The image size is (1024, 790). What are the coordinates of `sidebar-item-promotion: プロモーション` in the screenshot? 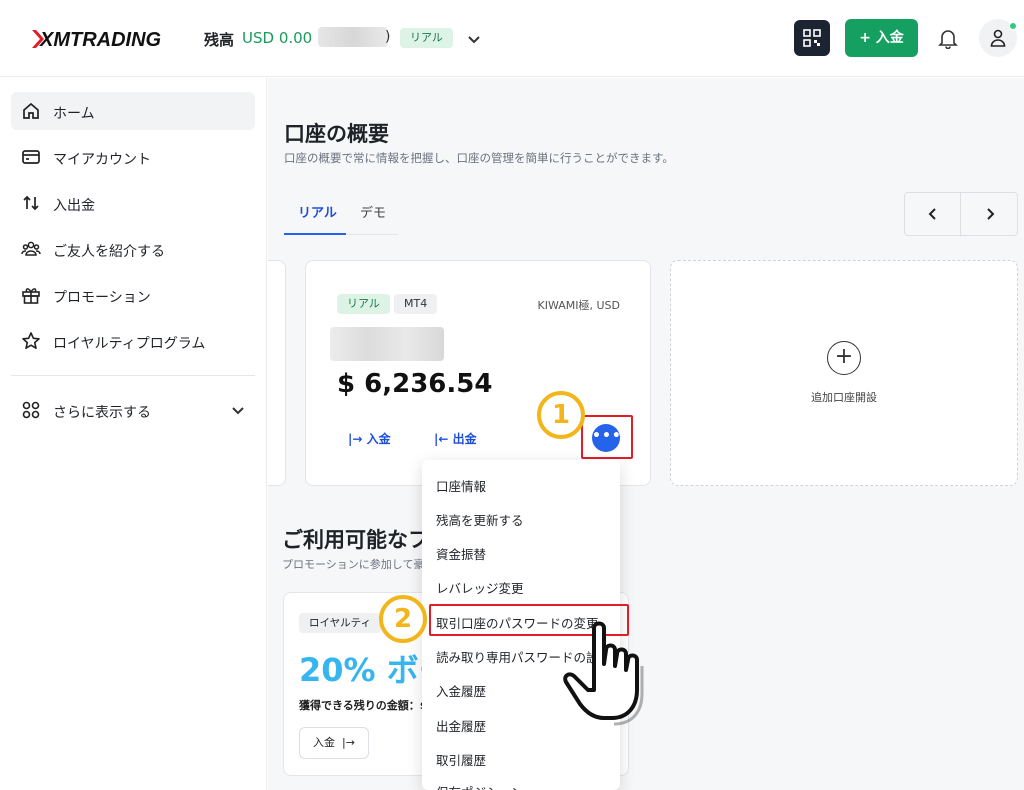 It's located at (133, 295).